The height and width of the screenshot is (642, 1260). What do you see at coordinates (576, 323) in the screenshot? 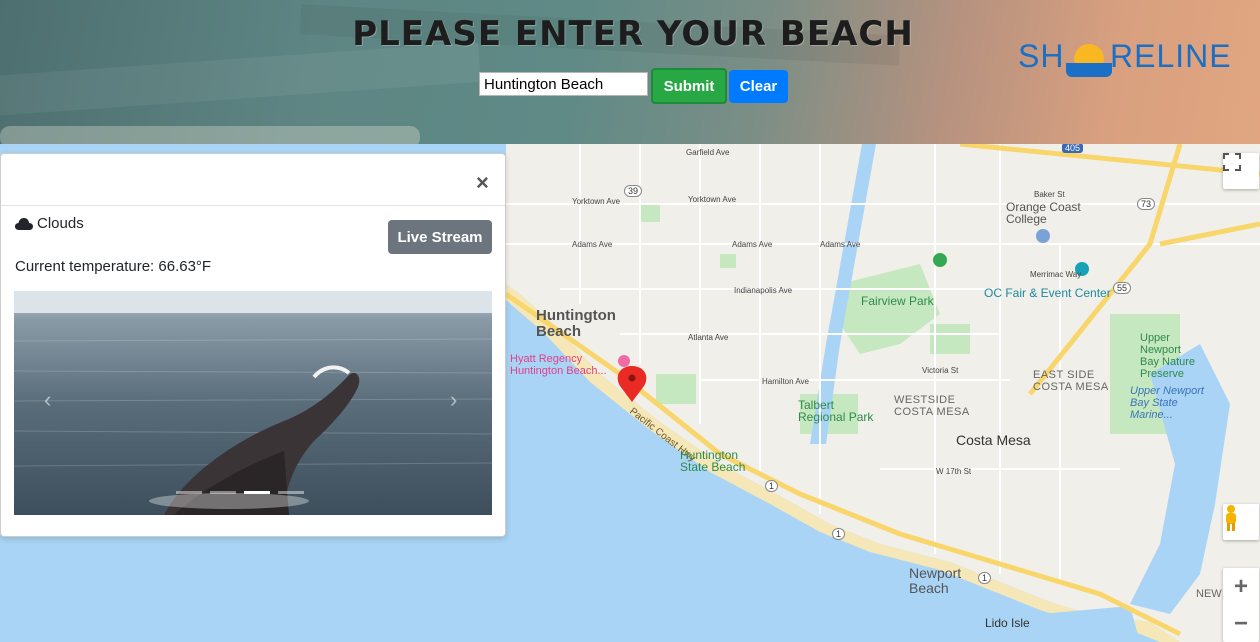
I see `map-label-huntington-beach: Huntington Beach` at bounding box center [576, 323].